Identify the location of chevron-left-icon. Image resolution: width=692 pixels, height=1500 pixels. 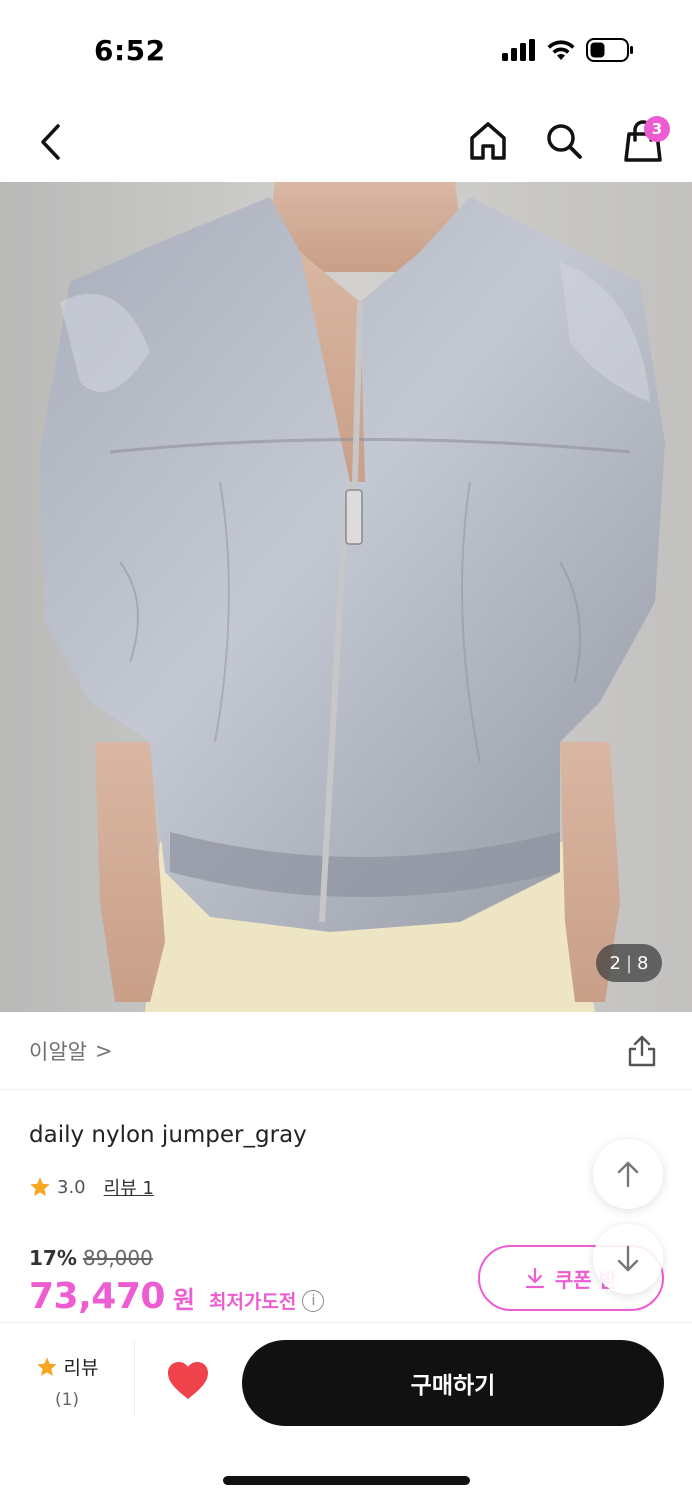
(50, 142).